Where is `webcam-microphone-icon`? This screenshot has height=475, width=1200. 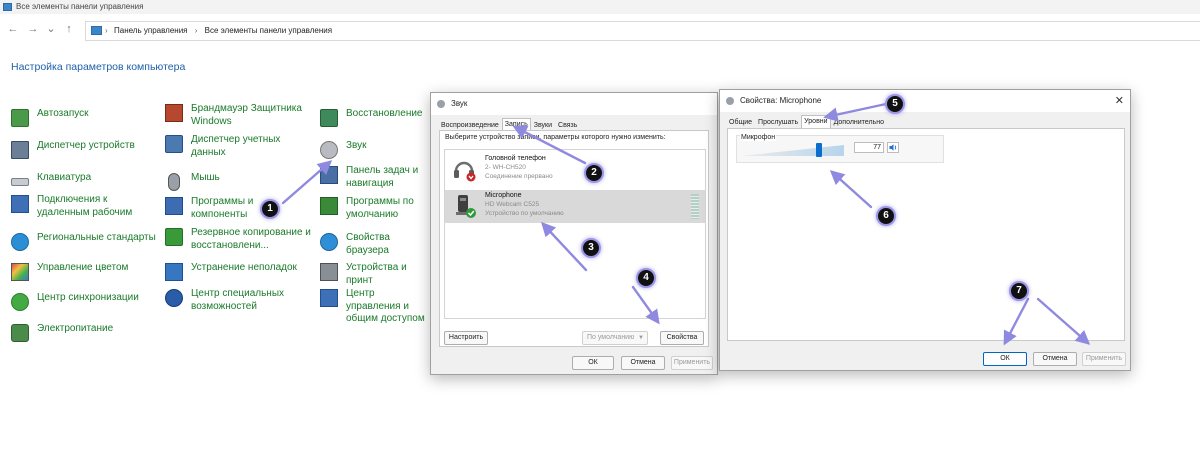 webcam-microphone-icon is located at coordinates (466, 206).